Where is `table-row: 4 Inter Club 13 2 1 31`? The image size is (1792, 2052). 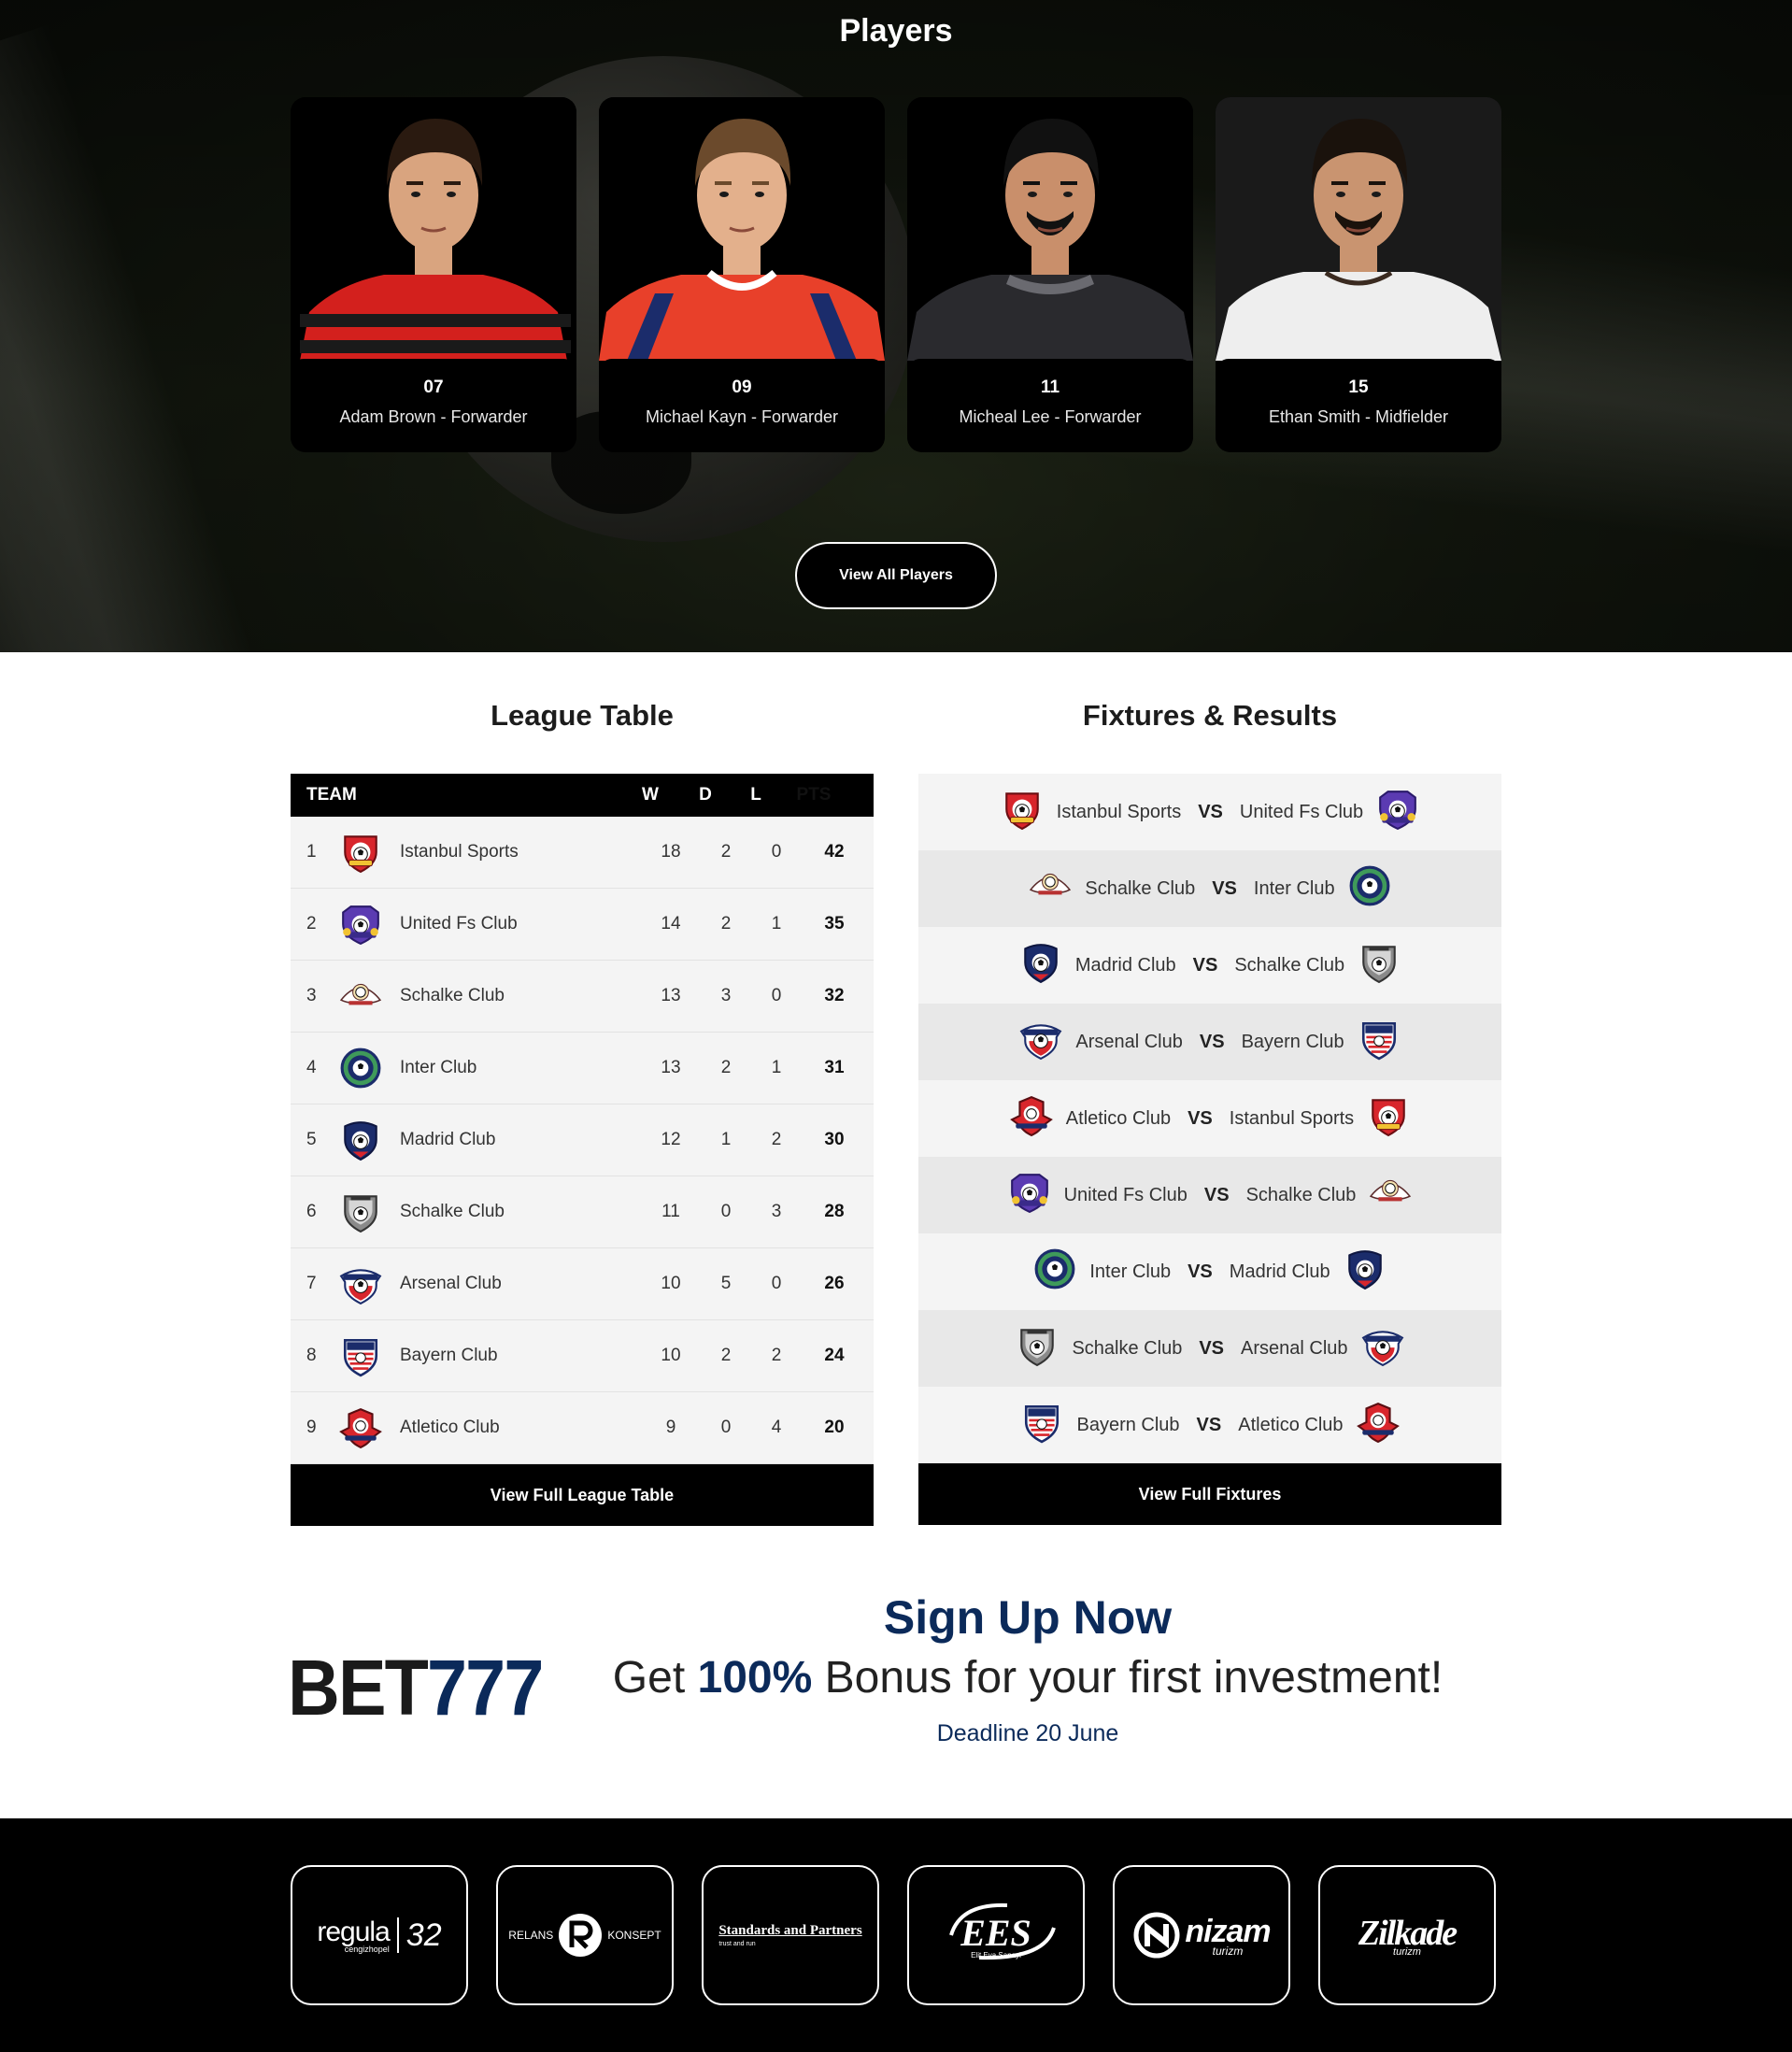 table-row: 4 Inter Club 13 2 1 31 is located at coordinates (582, 1068).